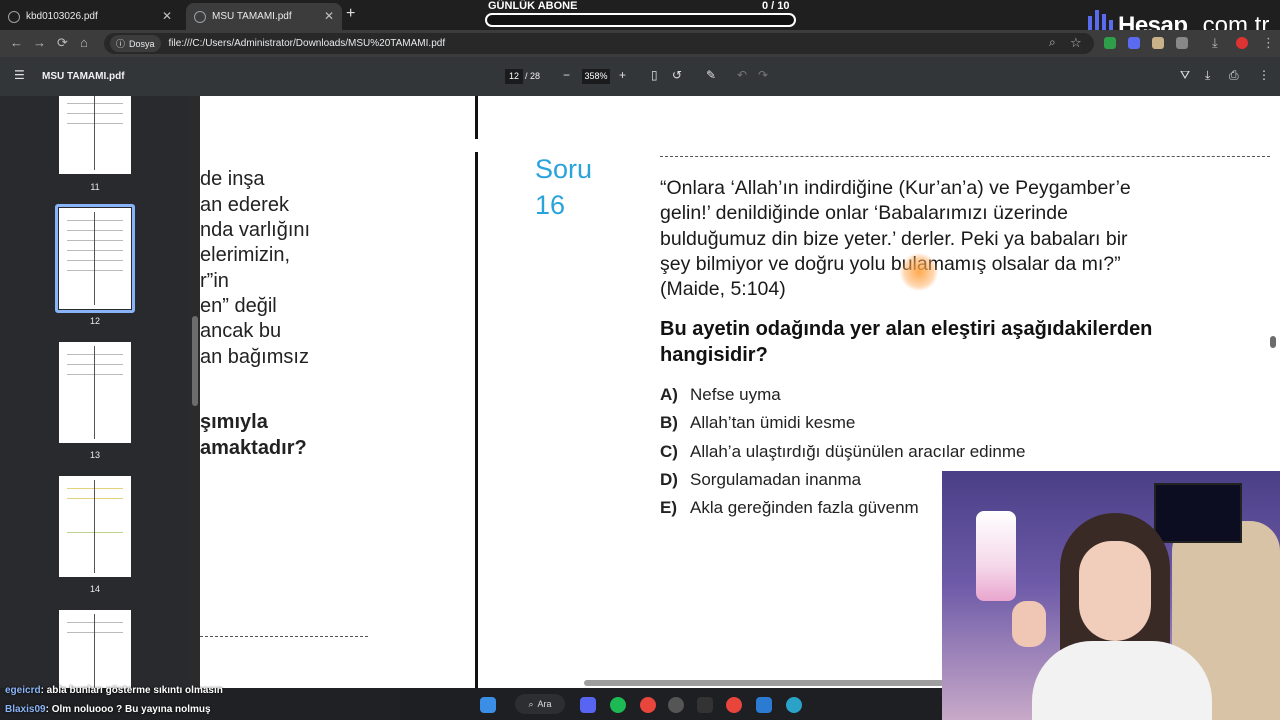  Describe the element at coordinates (94, 455) in the screenshot. I see `thumbnail-page-number: 13` at that location.